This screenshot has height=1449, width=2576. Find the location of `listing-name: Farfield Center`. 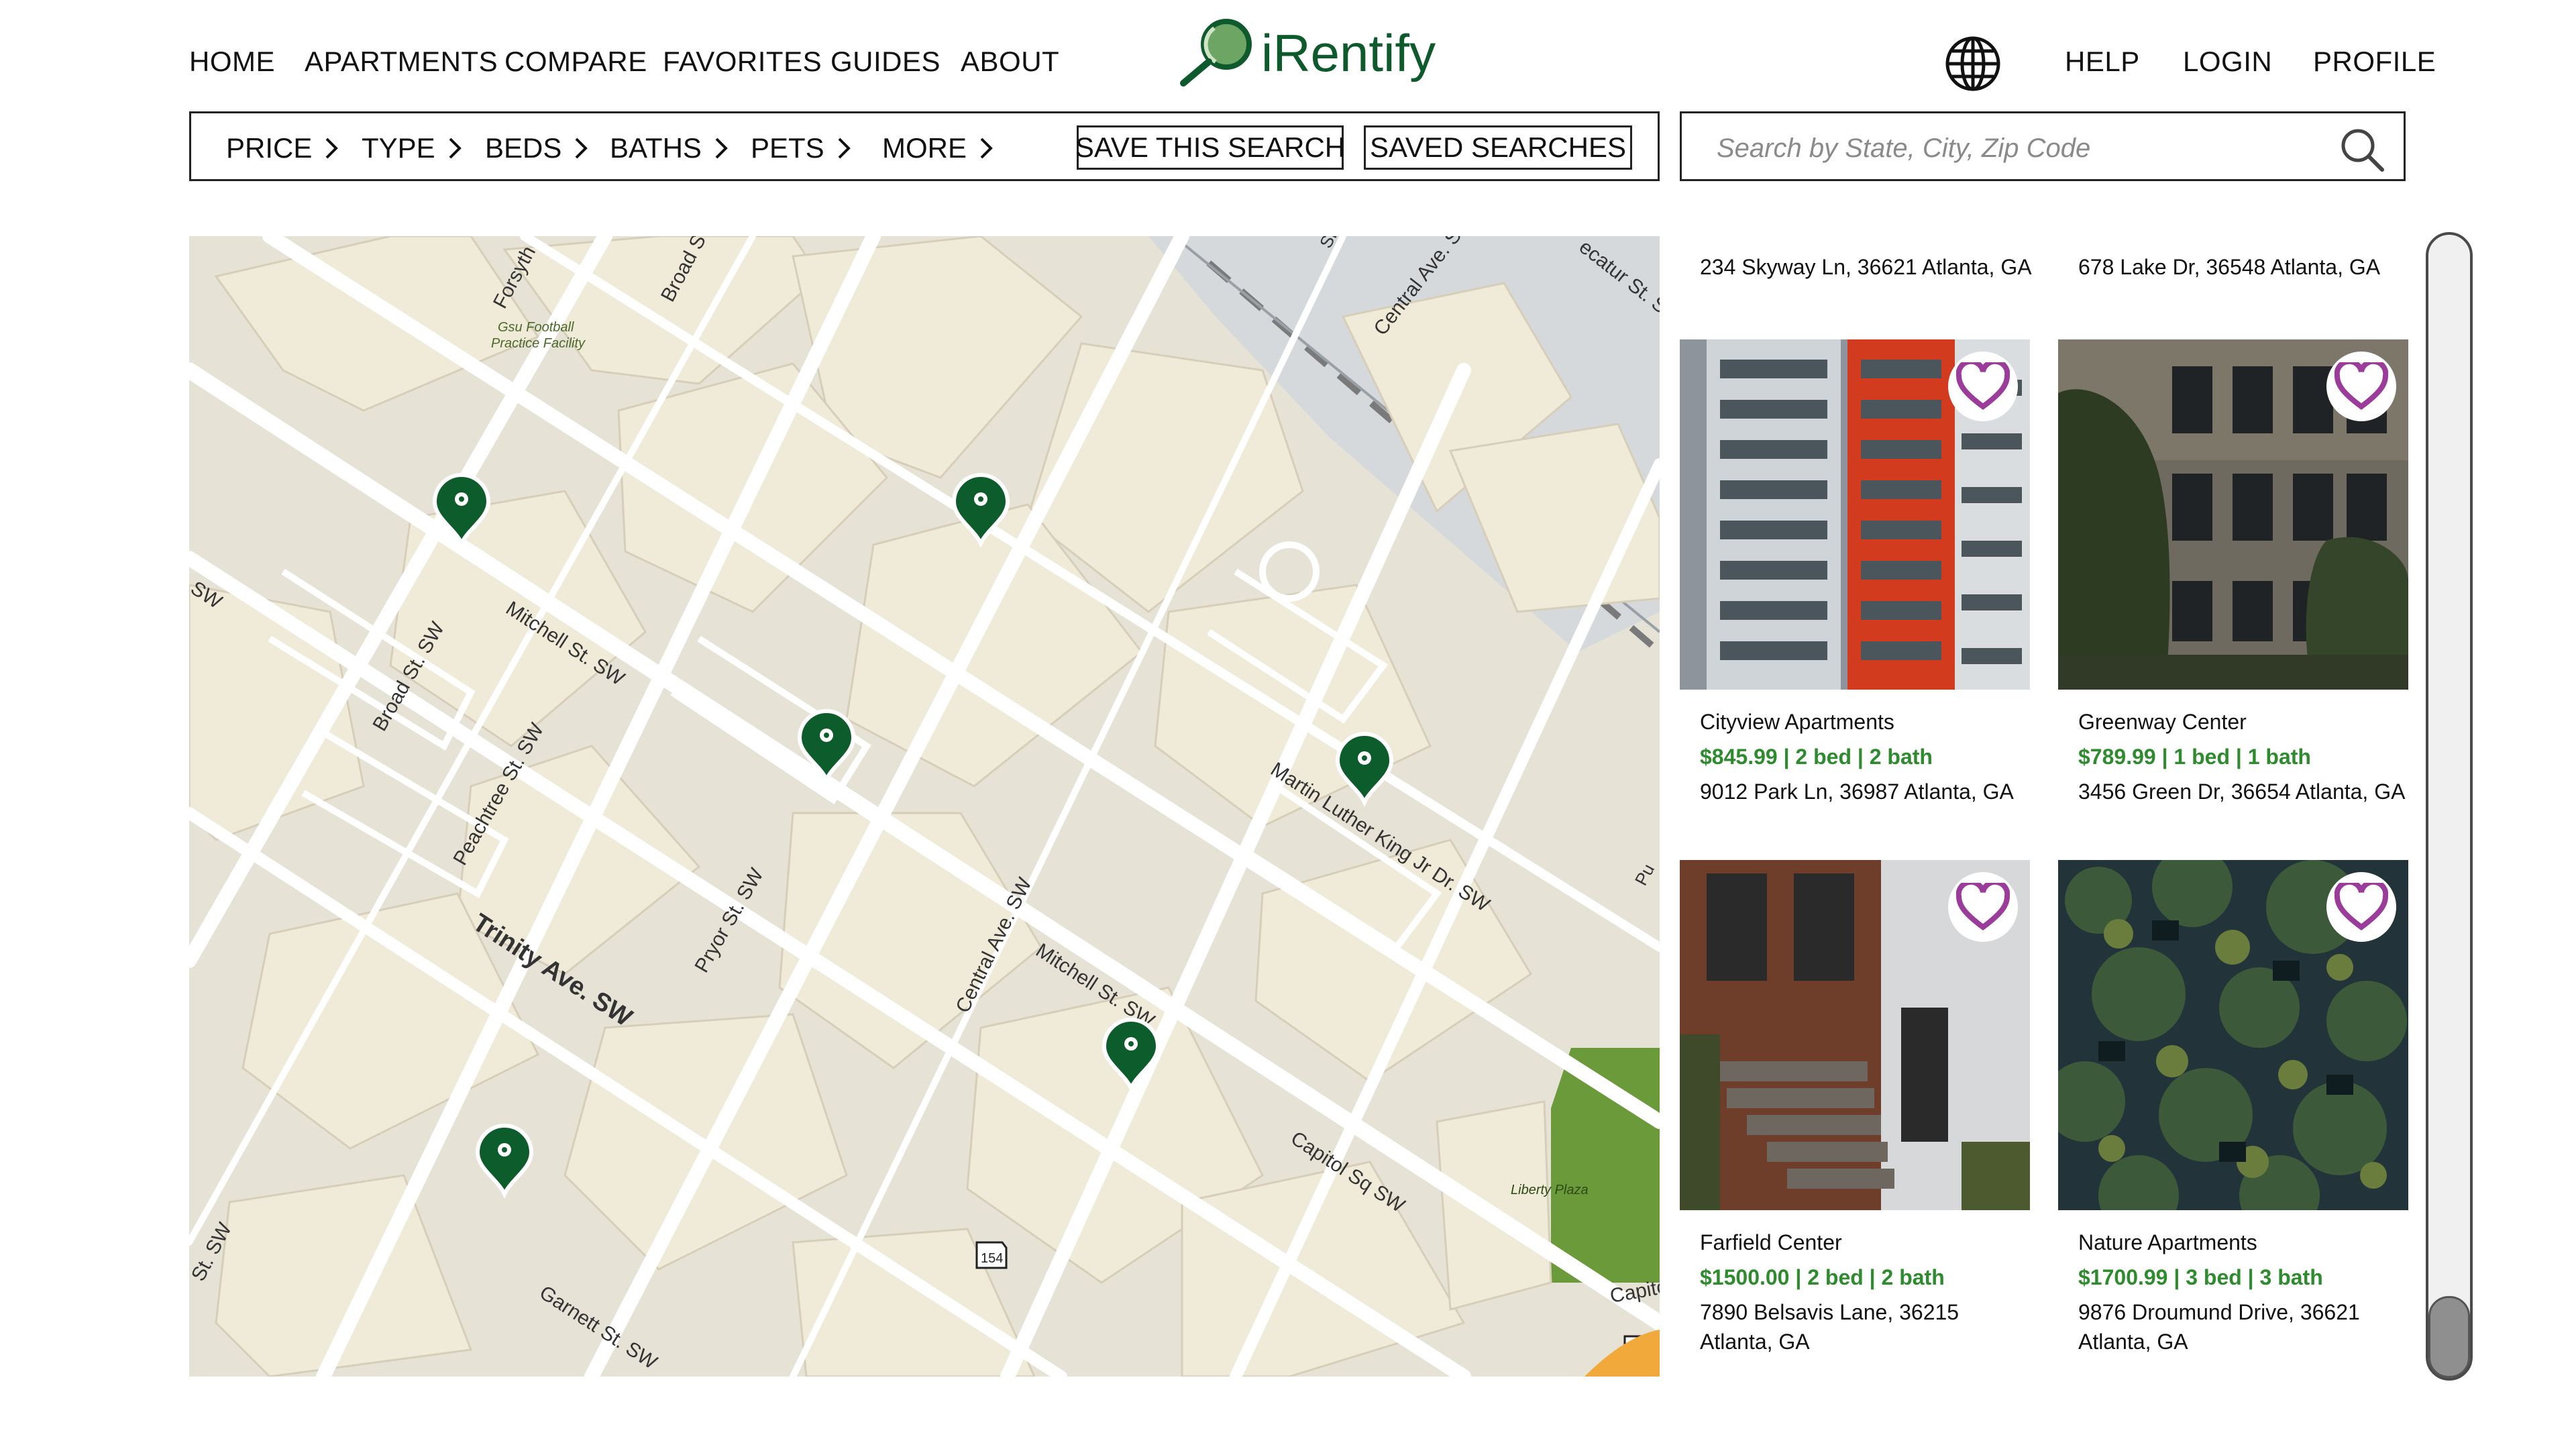

listing-name: Farfield Center is located at coordinates (1771, 1242).